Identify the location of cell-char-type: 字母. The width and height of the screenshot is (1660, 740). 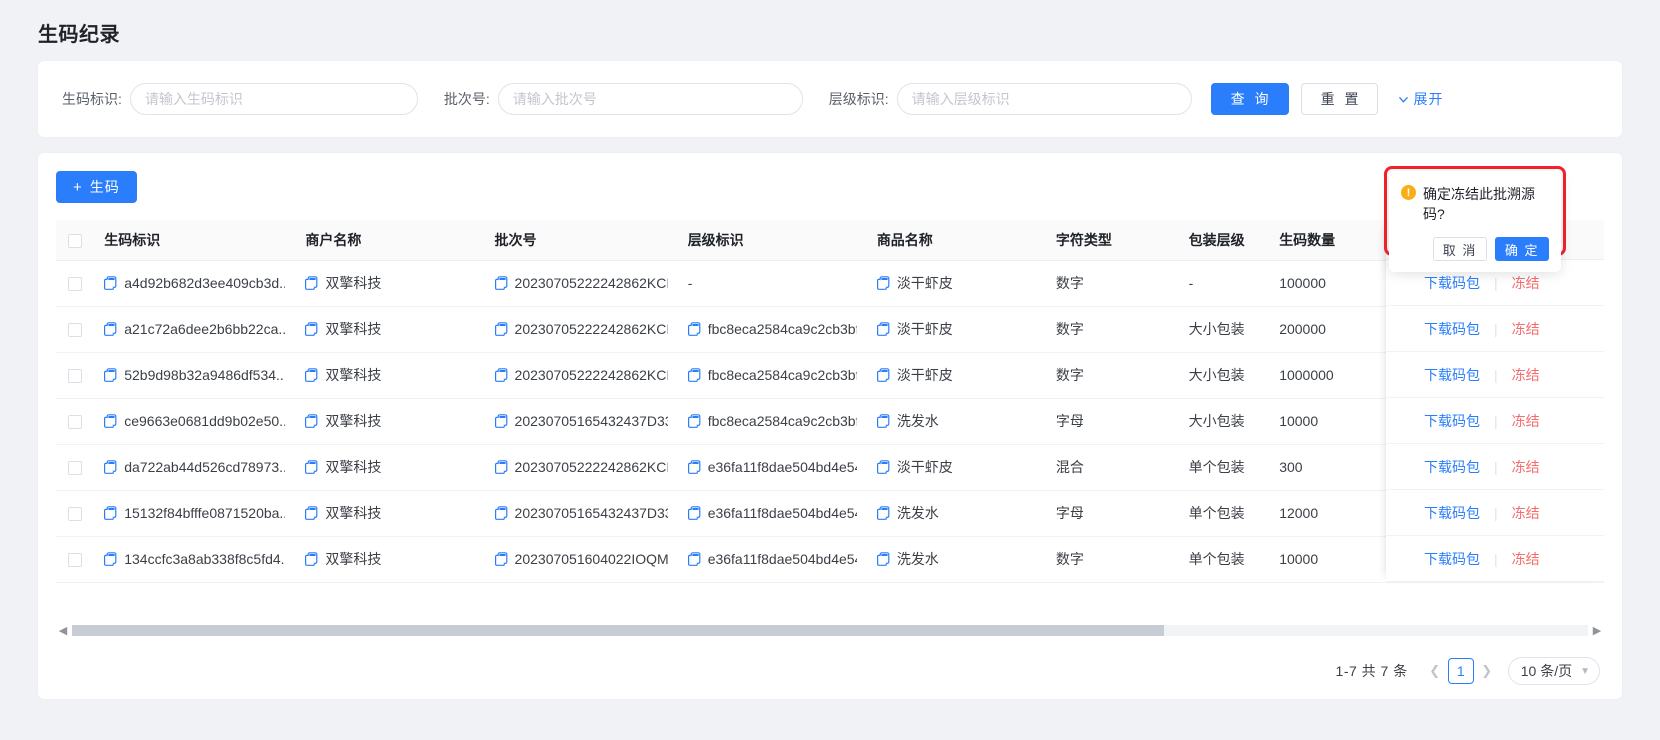
(1112, 421).